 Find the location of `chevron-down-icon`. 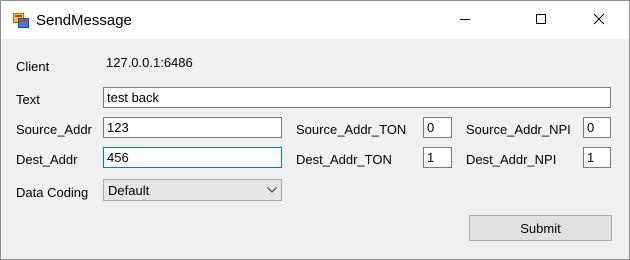

chevron-down-icon is located at coordinates (272, 190).